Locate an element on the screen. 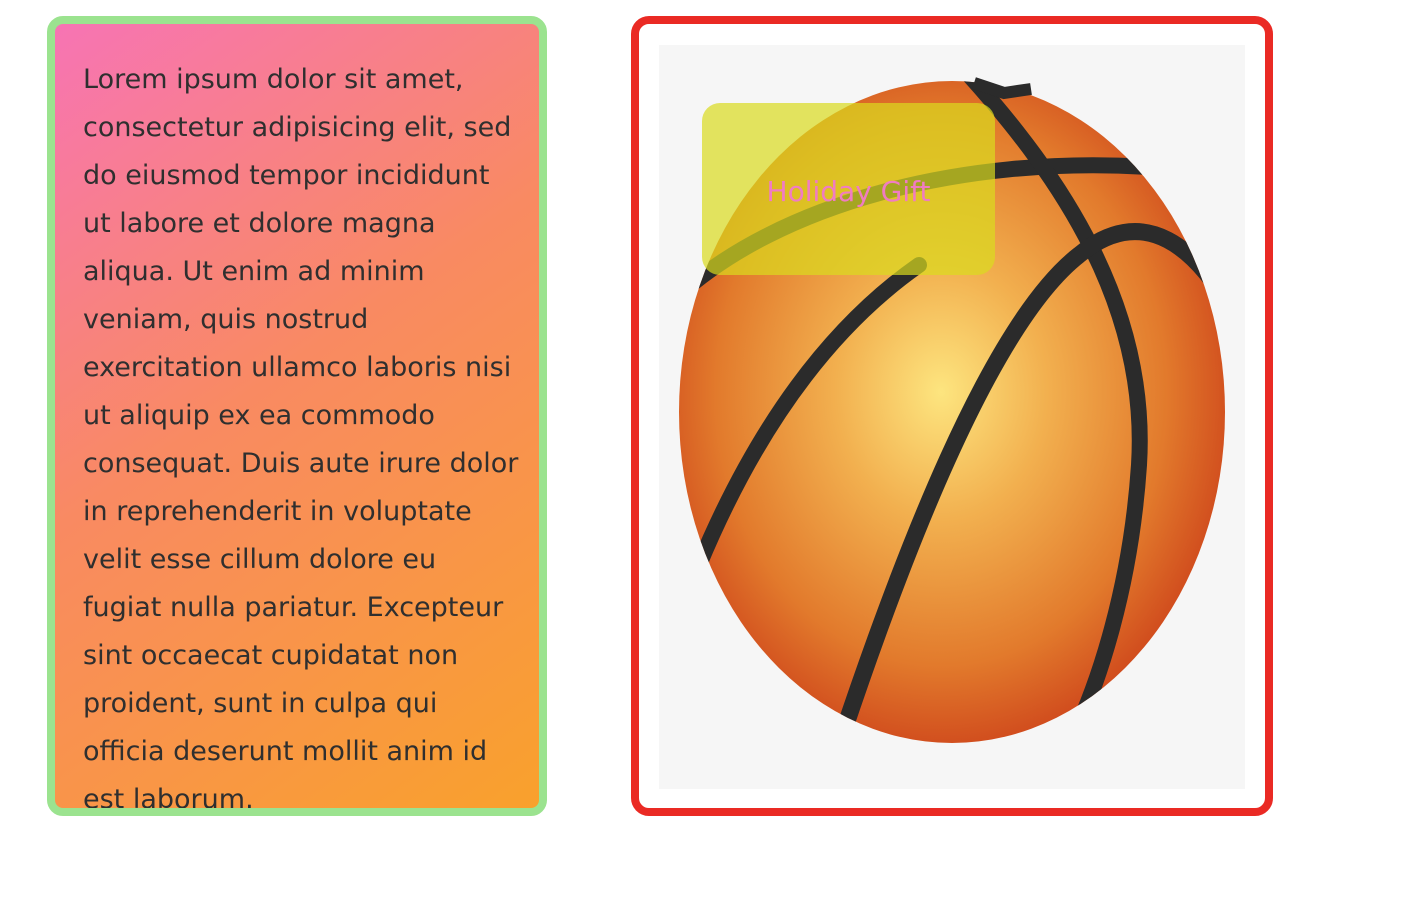 The height and width of the screenshot is (924, 1422). seam-top-cap is located at coordinates (1002, 88).